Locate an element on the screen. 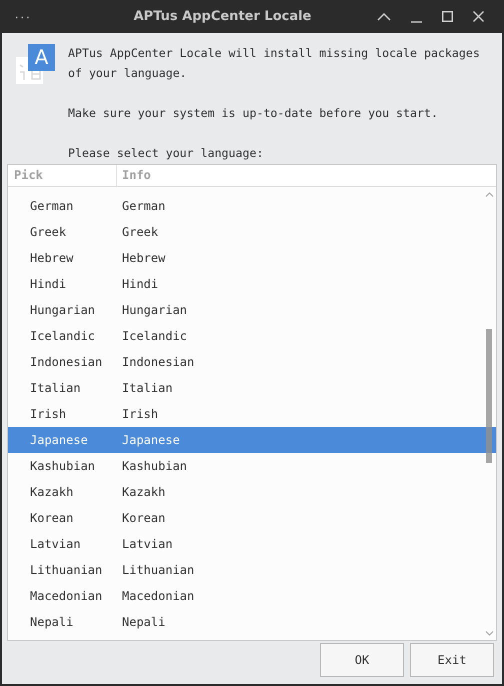 The image size is (504, 686). language-row: German German is located at coordinates (252, 206).